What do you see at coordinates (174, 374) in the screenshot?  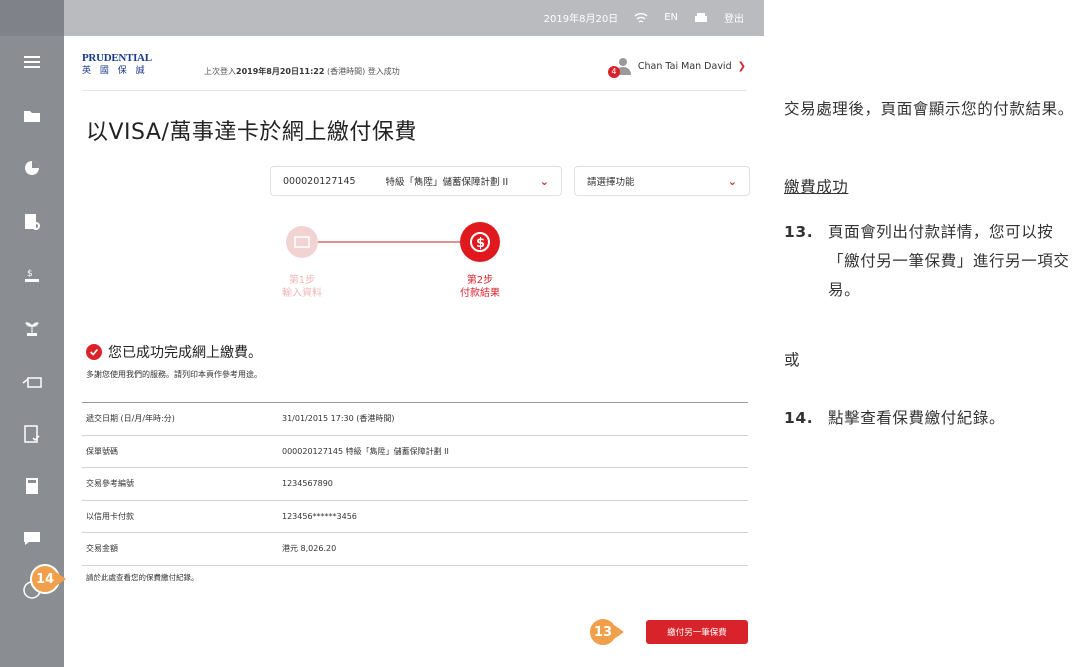 I see `thanks-text: 多謝您使用我們的服務。請列印本頁作參考用途。` at bounding box center [174, 374].